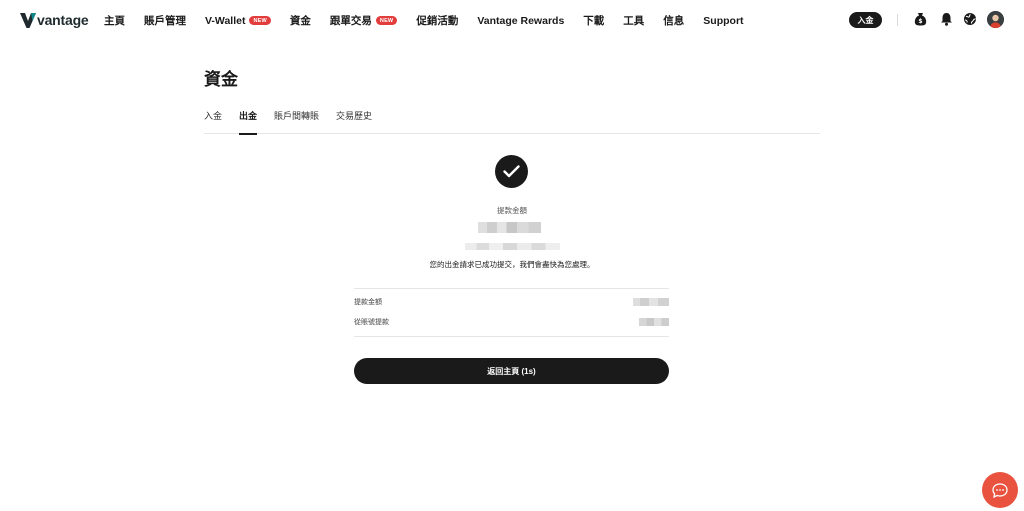 This screenshot has width=1024, height=511. What do you see at coordinates (28, 20) in the screenshot?
I see `vantage-logo-mark-icon` at bounding box center [28, 20].